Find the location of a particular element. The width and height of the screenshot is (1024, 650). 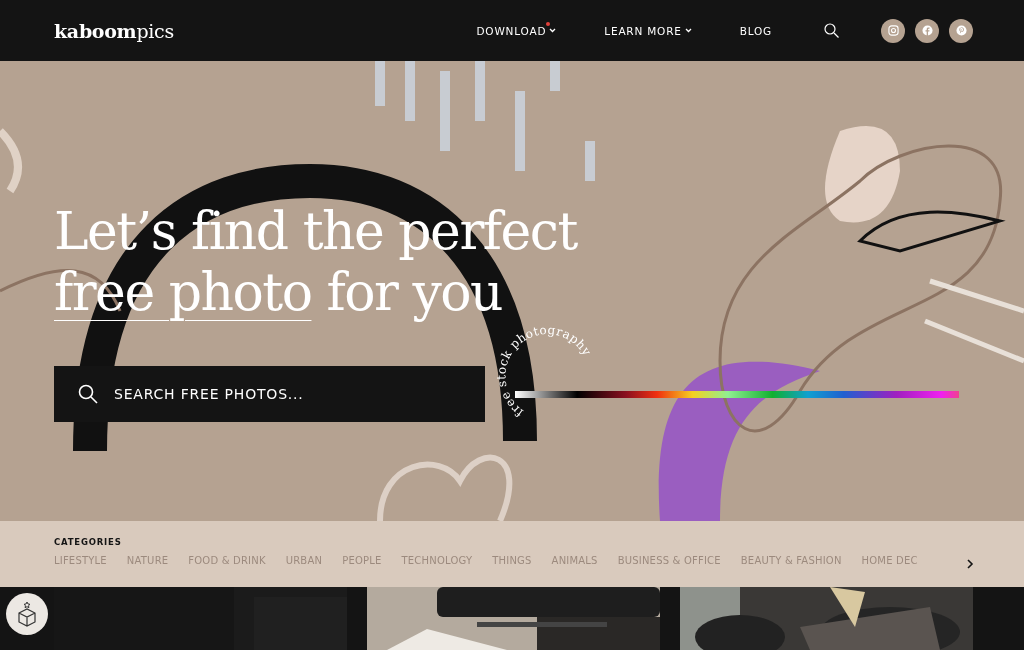

nav-link: DOWNLOAD is located at coordinates (516, 30).